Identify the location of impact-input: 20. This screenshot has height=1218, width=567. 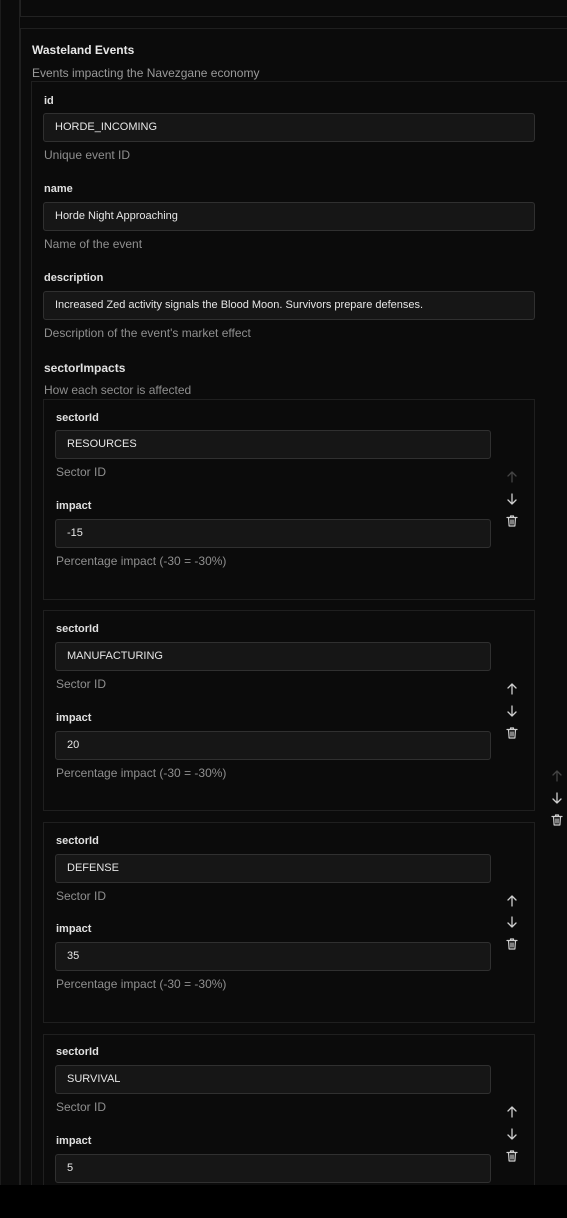
(273, 745).